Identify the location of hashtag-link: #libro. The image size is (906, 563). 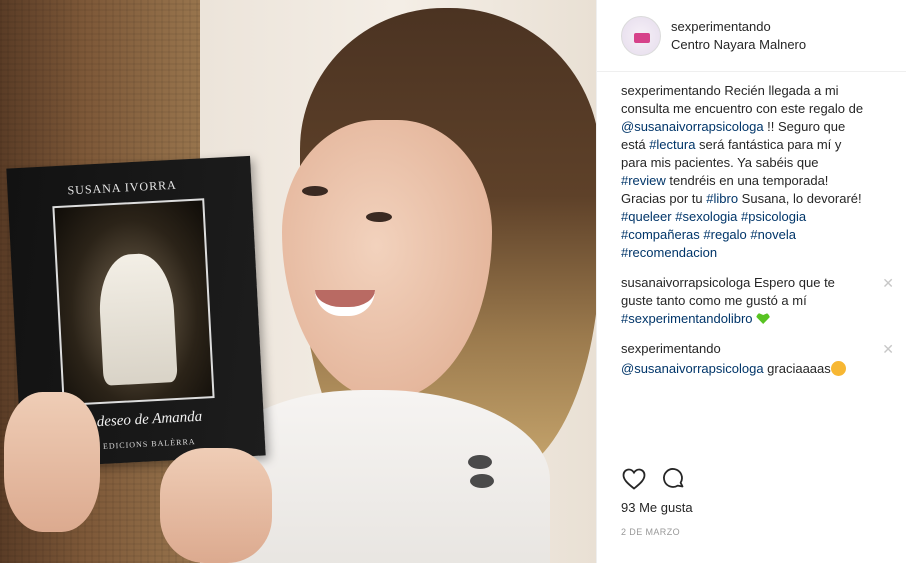
(722, 198).